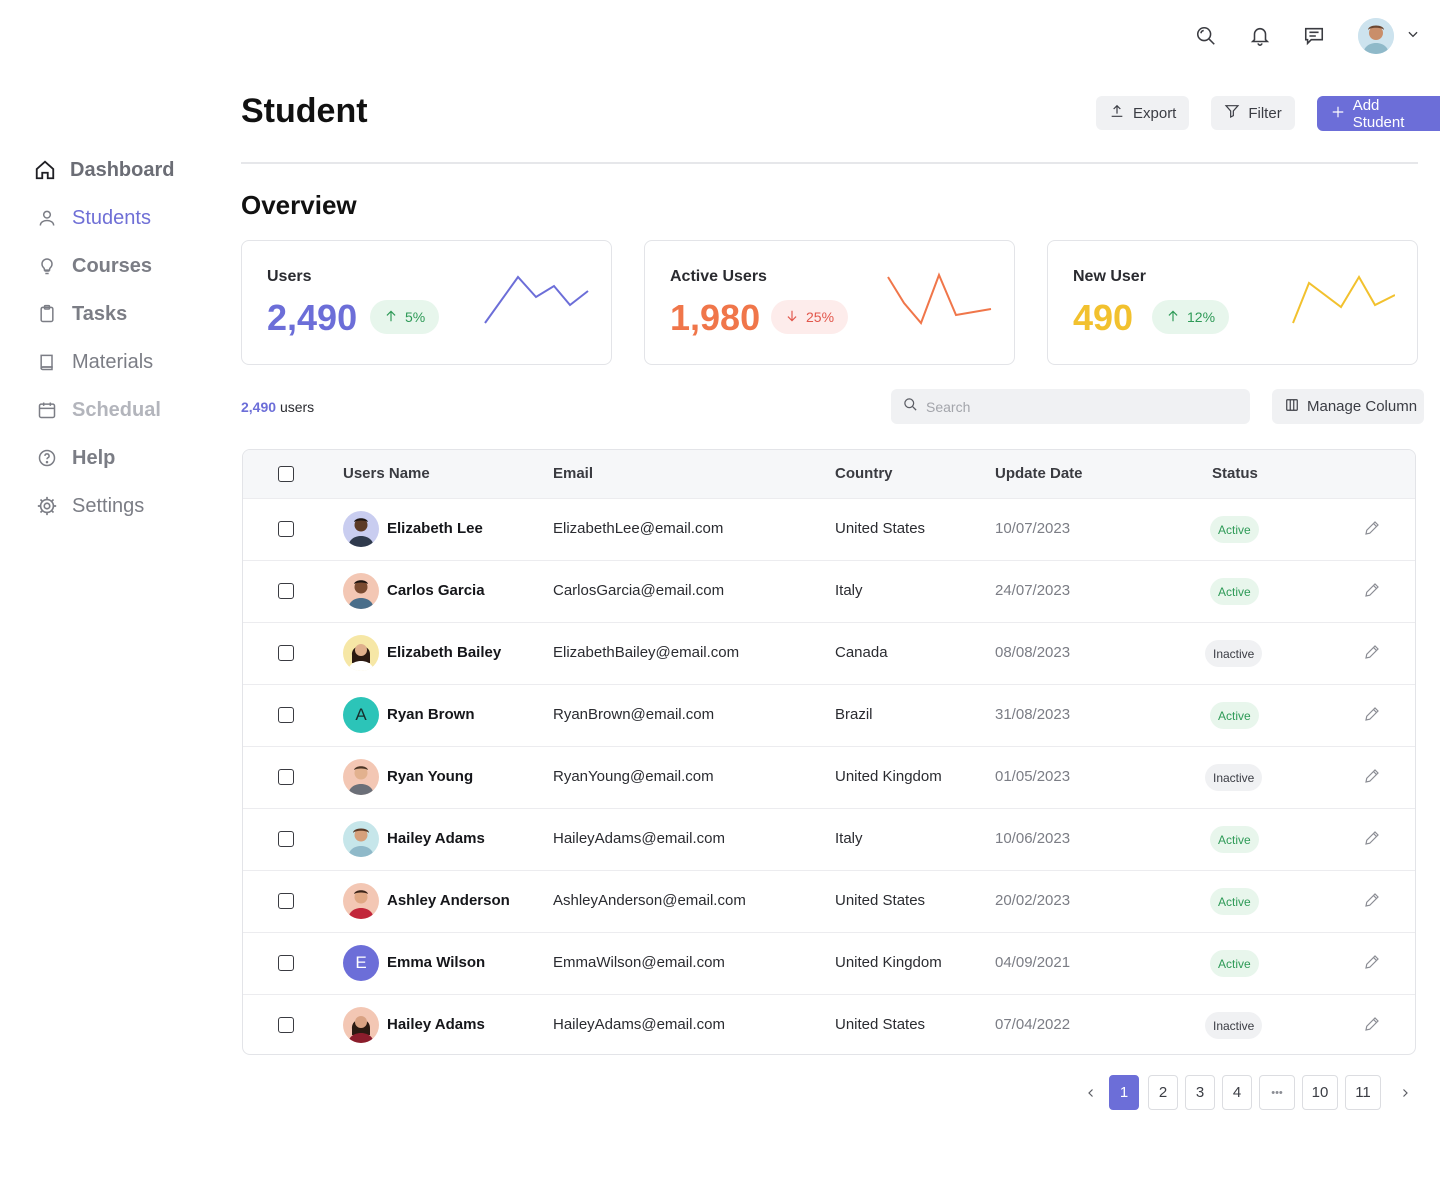 The width and height of the screenshot is (1440, 1200). Describe the element at coordinates (1363, 1092) in the screenshot. I see `page-button-11: 11` at that location.